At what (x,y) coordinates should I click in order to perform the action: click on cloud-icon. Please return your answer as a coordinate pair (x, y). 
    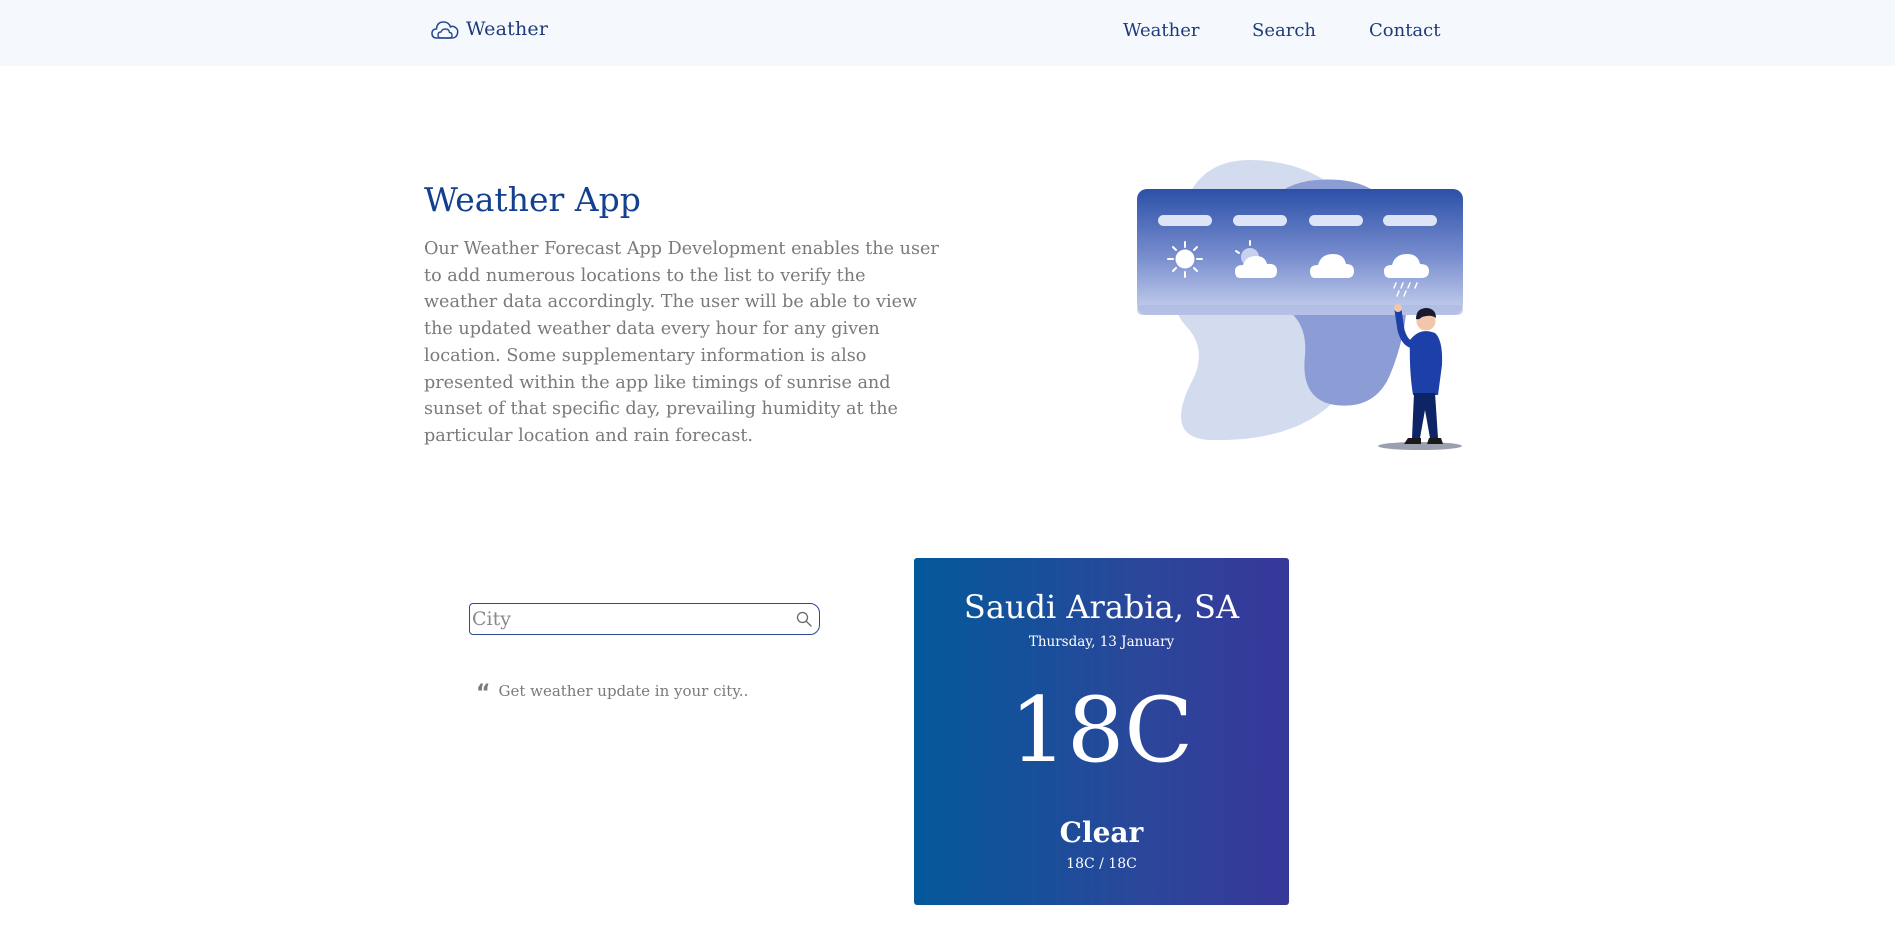
    Looking at the image, I should click on (445, 30).